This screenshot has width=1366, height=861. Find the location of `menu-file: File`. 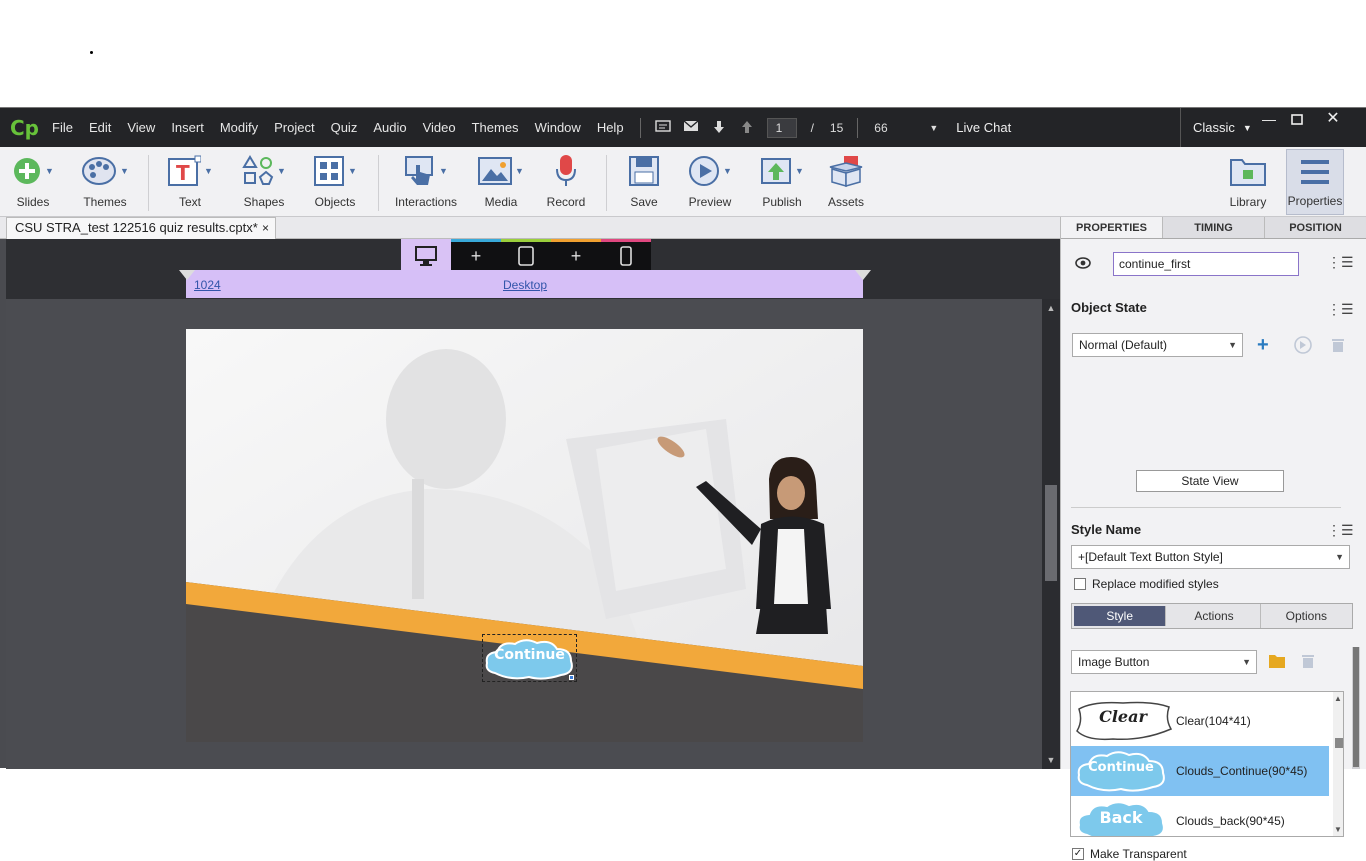

menu-file: File is located at coordinates (62, 127).